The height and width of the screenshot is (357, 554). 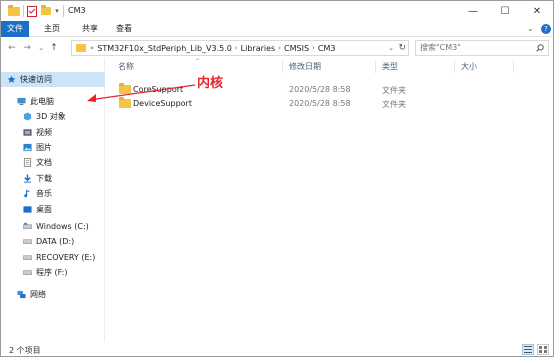 What do you see at coordinates (53, 147) in the screenshot?
I see `sidebar-item-pictures: 图片` at bounding box center [53, 147].